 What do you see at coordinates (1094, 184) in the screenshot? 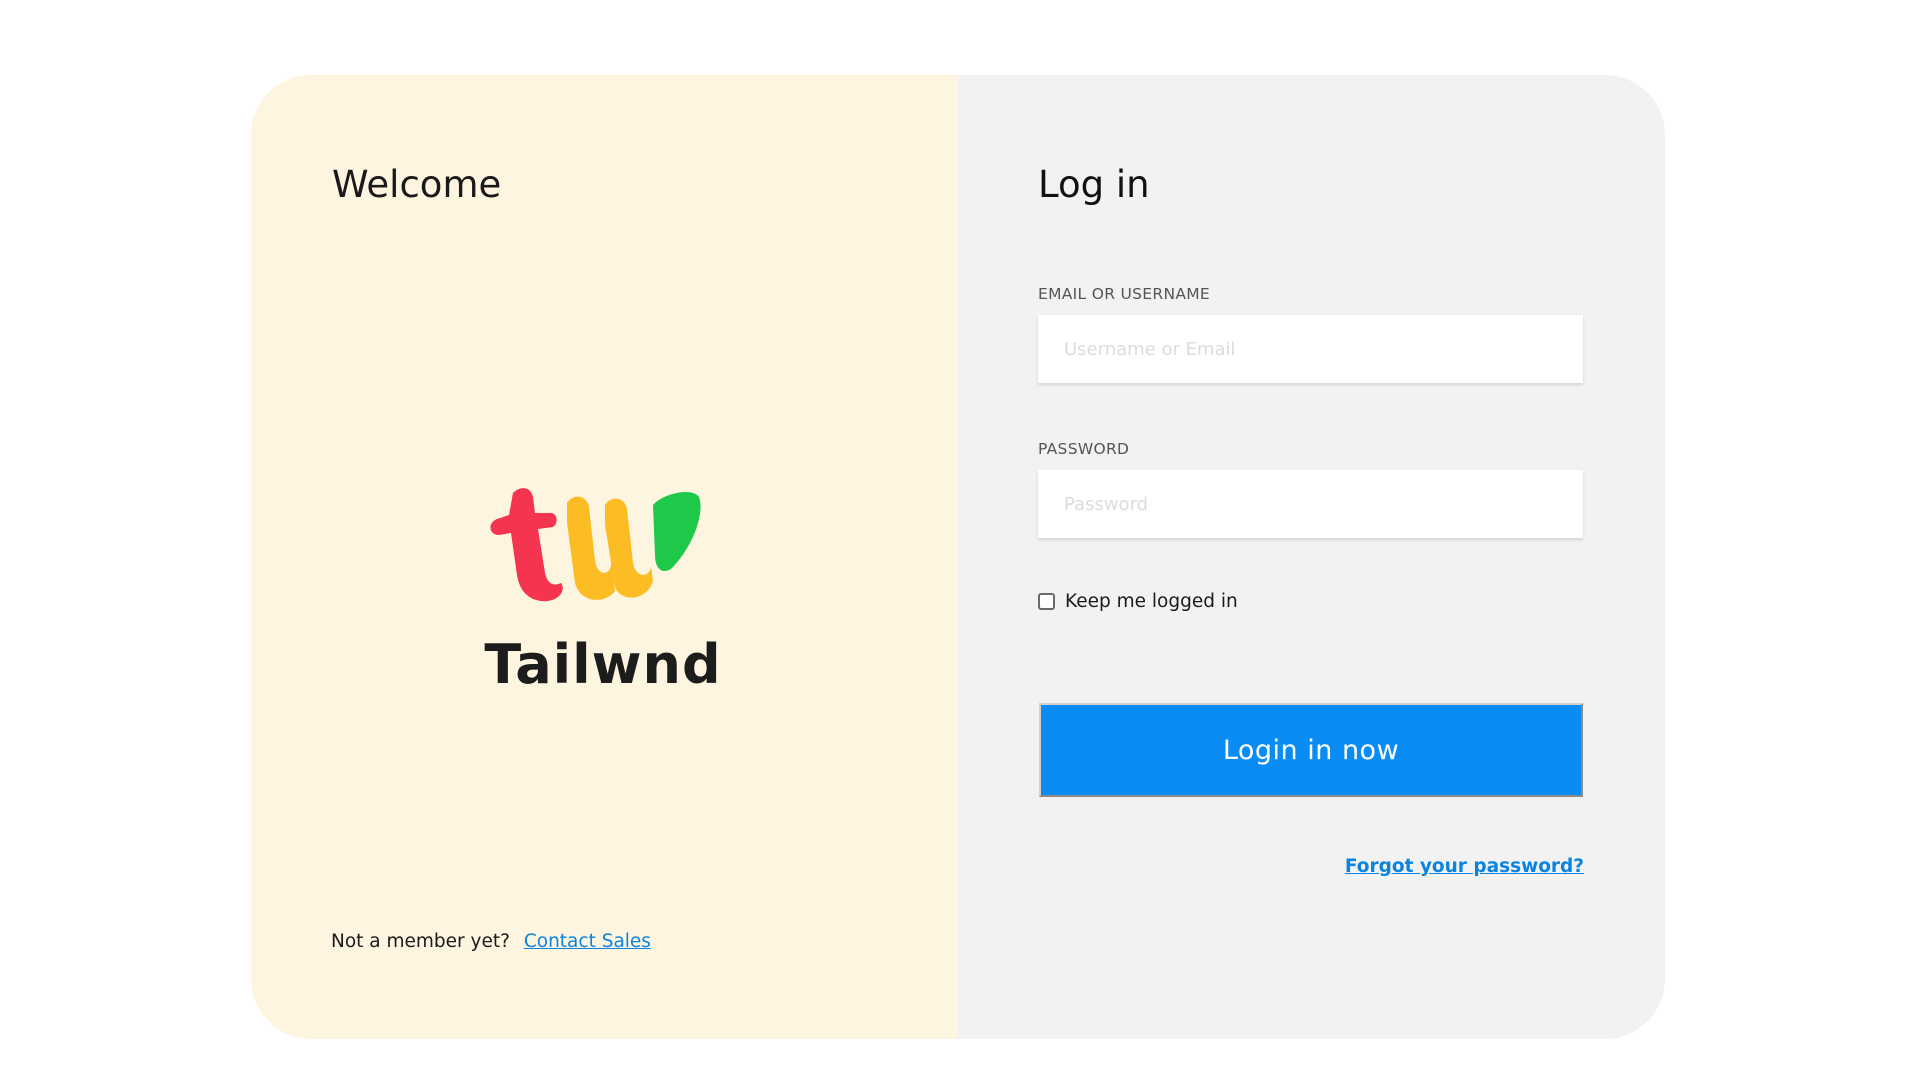
I see `login-title: Log in` at bounding box center [1094, 184].